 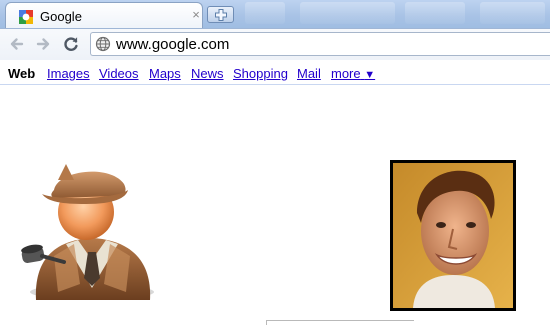 I want to click on dropdown-arrow-icon: ▼, so click(x=370, y=75).